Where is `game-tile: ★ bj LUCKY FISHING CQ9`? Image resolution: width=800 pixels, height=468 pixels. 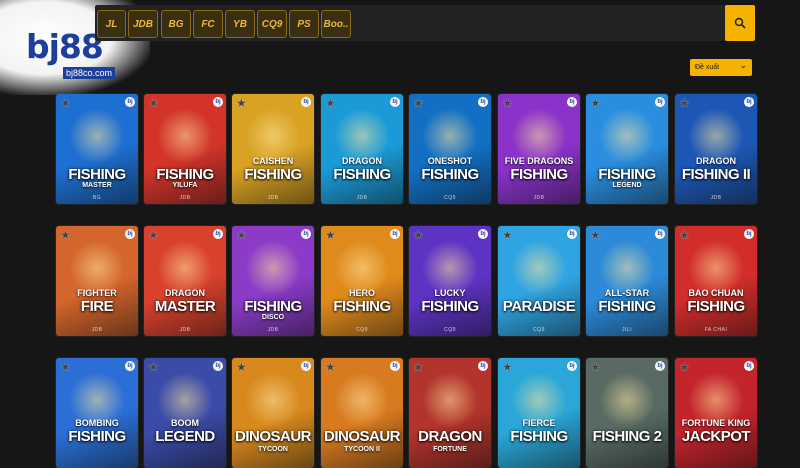
game-tile: ★ bj LUCKY FISHING CQ9 is located at coordinates (450, 281).